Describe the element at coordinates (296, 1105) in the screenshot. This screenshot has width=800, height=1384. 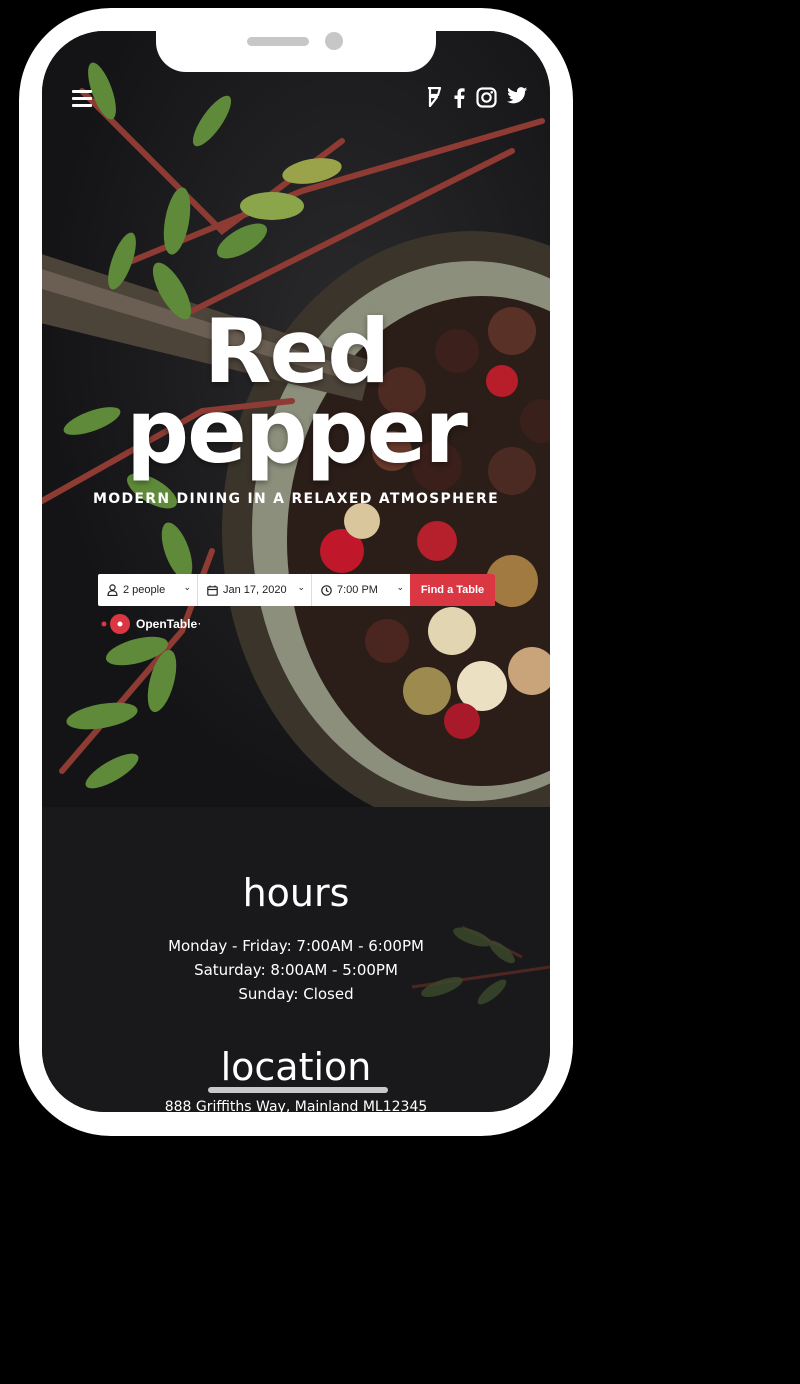
I see `address-text: 888 Griffiths Way, Mainland ML12345` at that location.